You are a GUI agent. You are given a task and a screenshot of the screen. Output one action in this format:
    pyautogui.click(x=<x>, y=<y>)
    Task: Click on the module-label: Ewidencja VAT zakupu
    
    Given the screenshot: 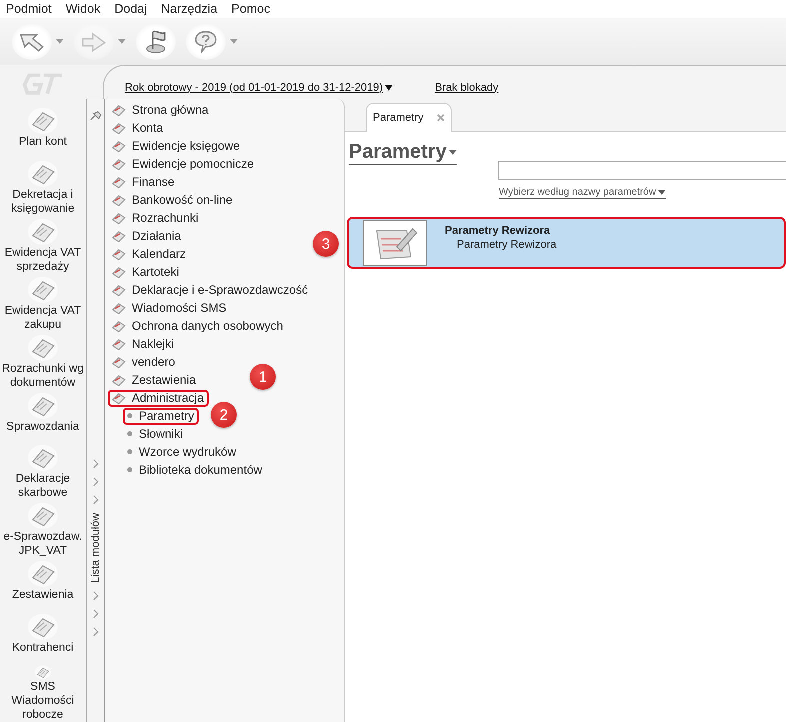 What is the action you would take?
    pyautogui.click(x=43, y=318)
    